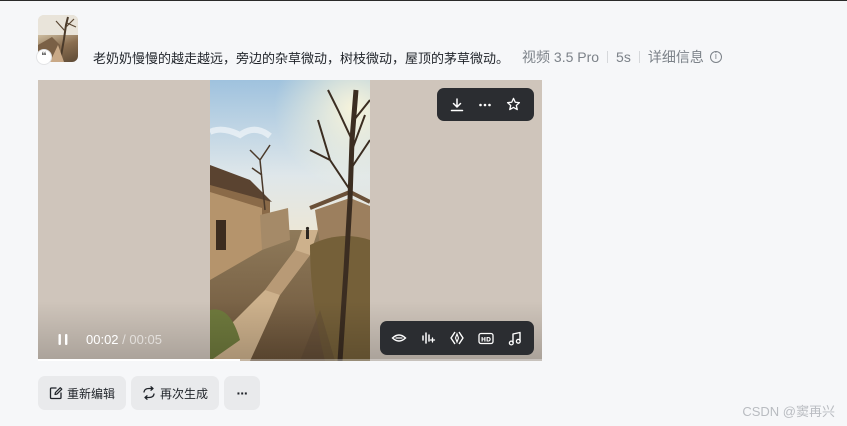 Image resolution: width=847 pixels, height=426 pixels. I want to click on video-edit-toolbar: HD, so click(457, 338).